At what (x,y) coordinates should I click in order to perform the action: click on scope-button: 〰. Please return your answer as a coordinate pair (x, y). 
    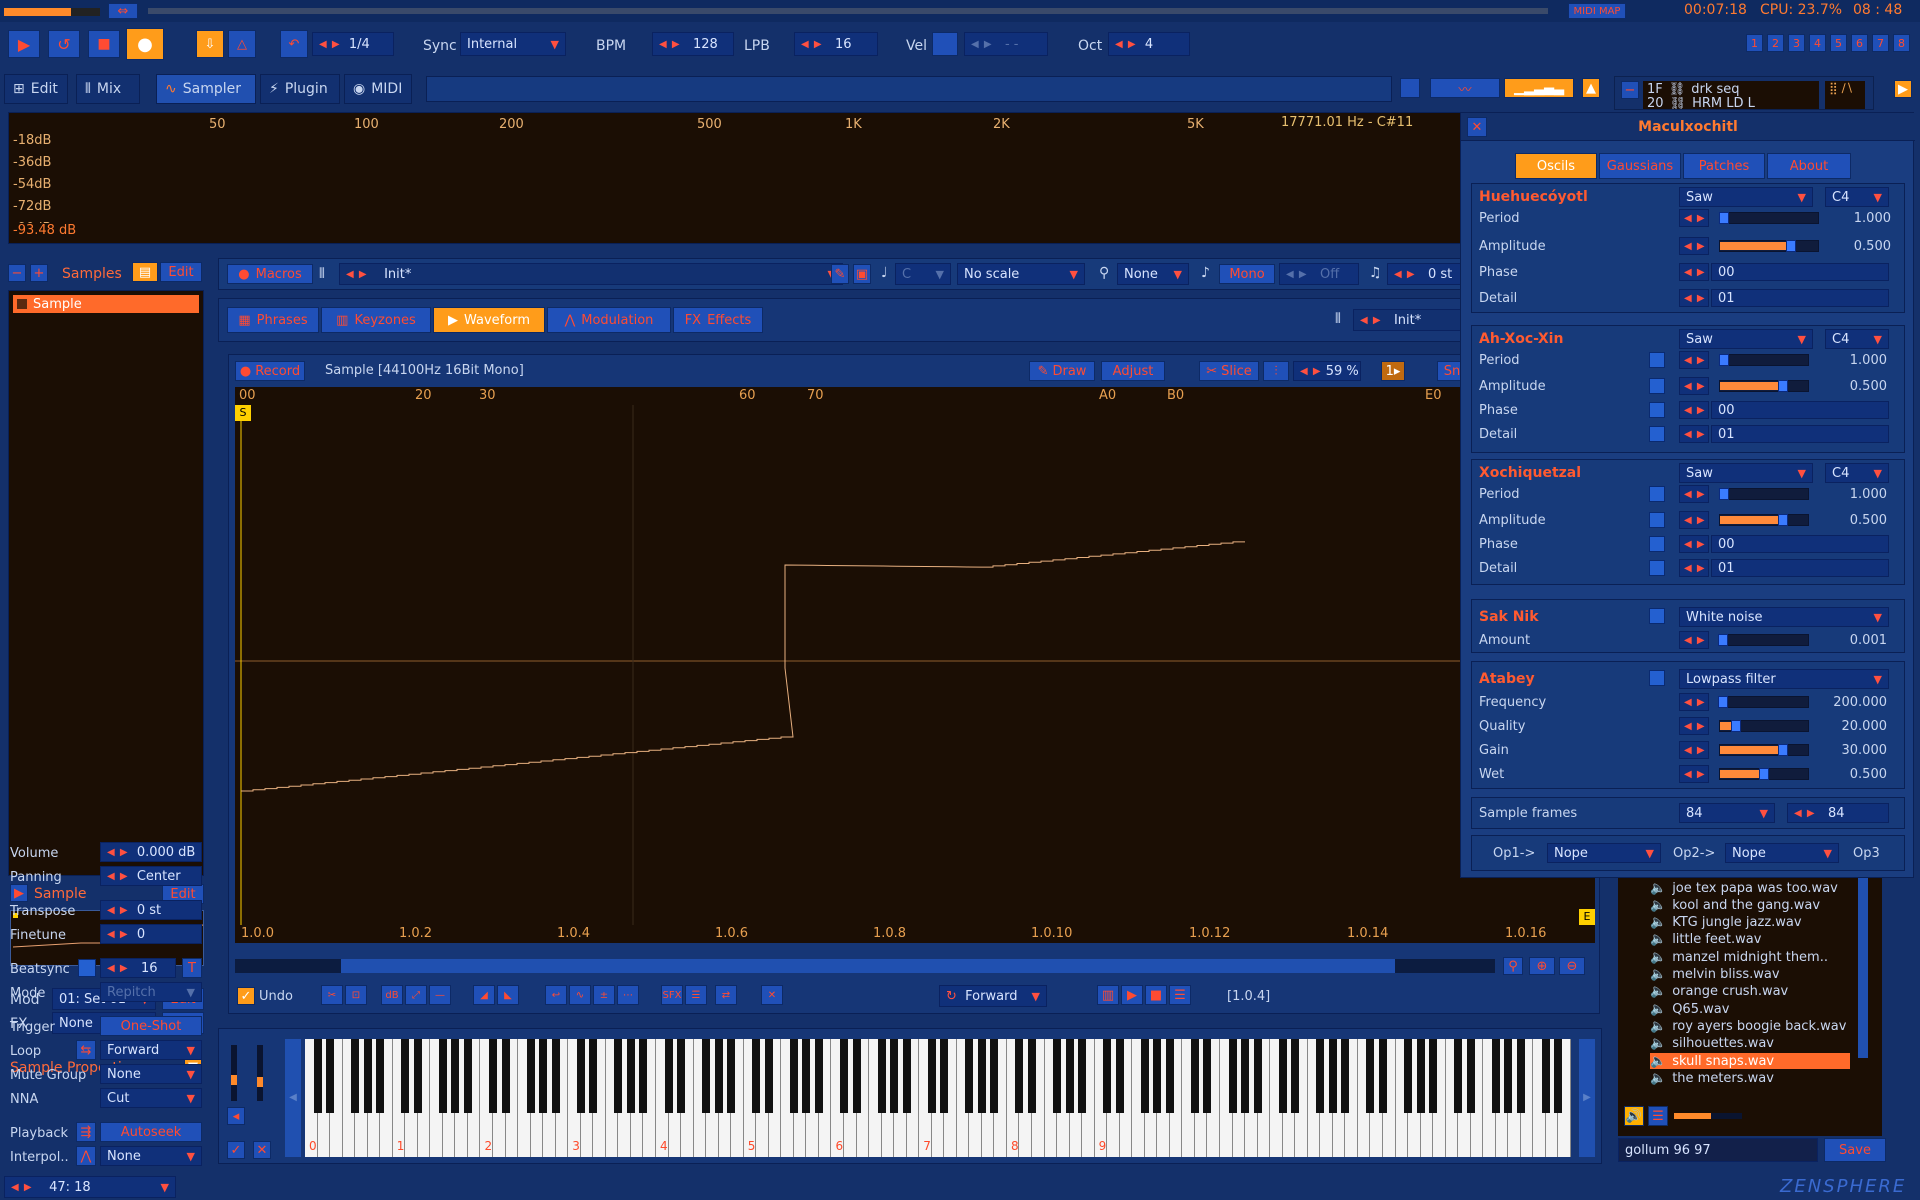
    Looking at the image, I should click on (1465, 88).